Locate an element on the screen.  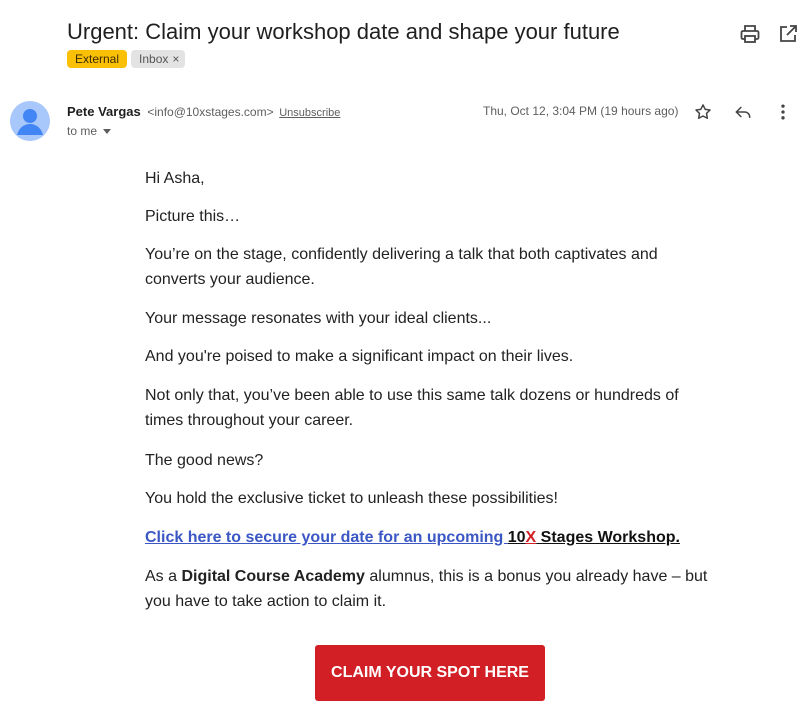
star-icon is located at coordinates (703, 112).